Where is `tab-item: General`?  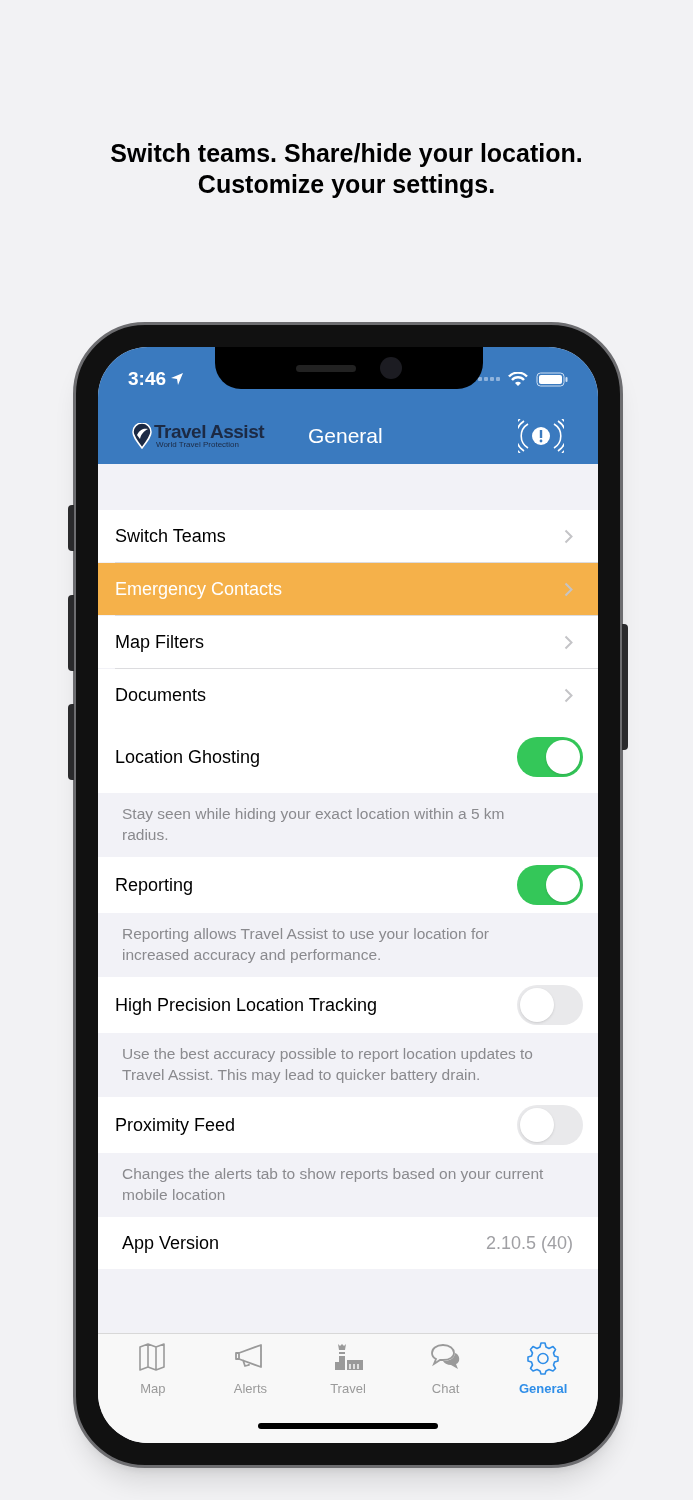
tab-item: General is located at coordinates (543, 1370).